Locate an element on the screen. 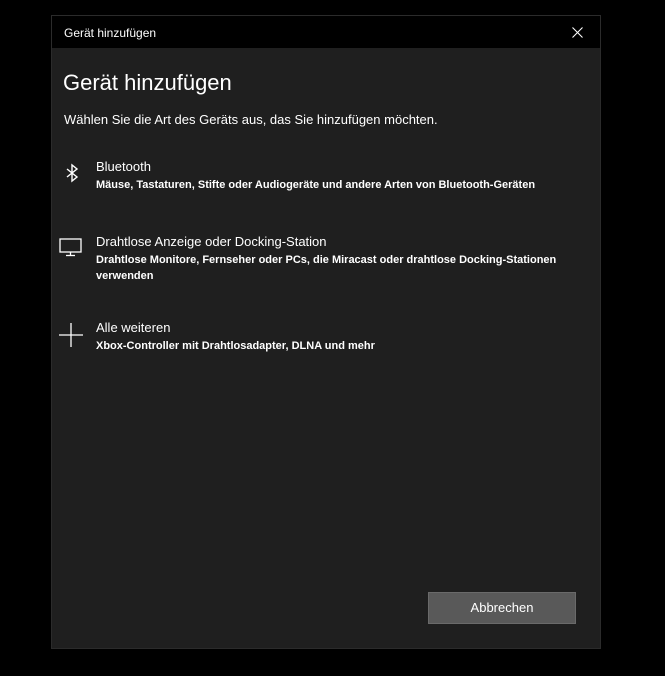 Image resolution: width=665 pixels, height=676 pixels. close-button is located at coordinates (577, 32).